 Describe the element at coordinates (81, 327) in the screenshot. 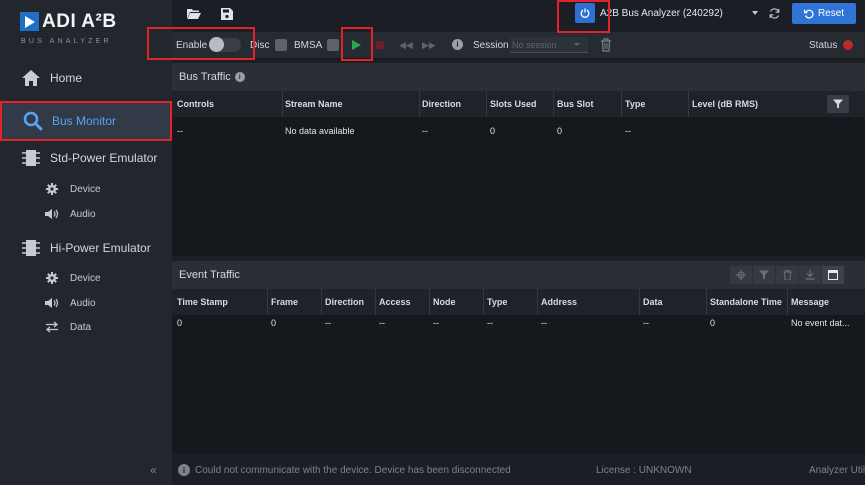

I see `sidebar-subitem-label: Data` at that location.